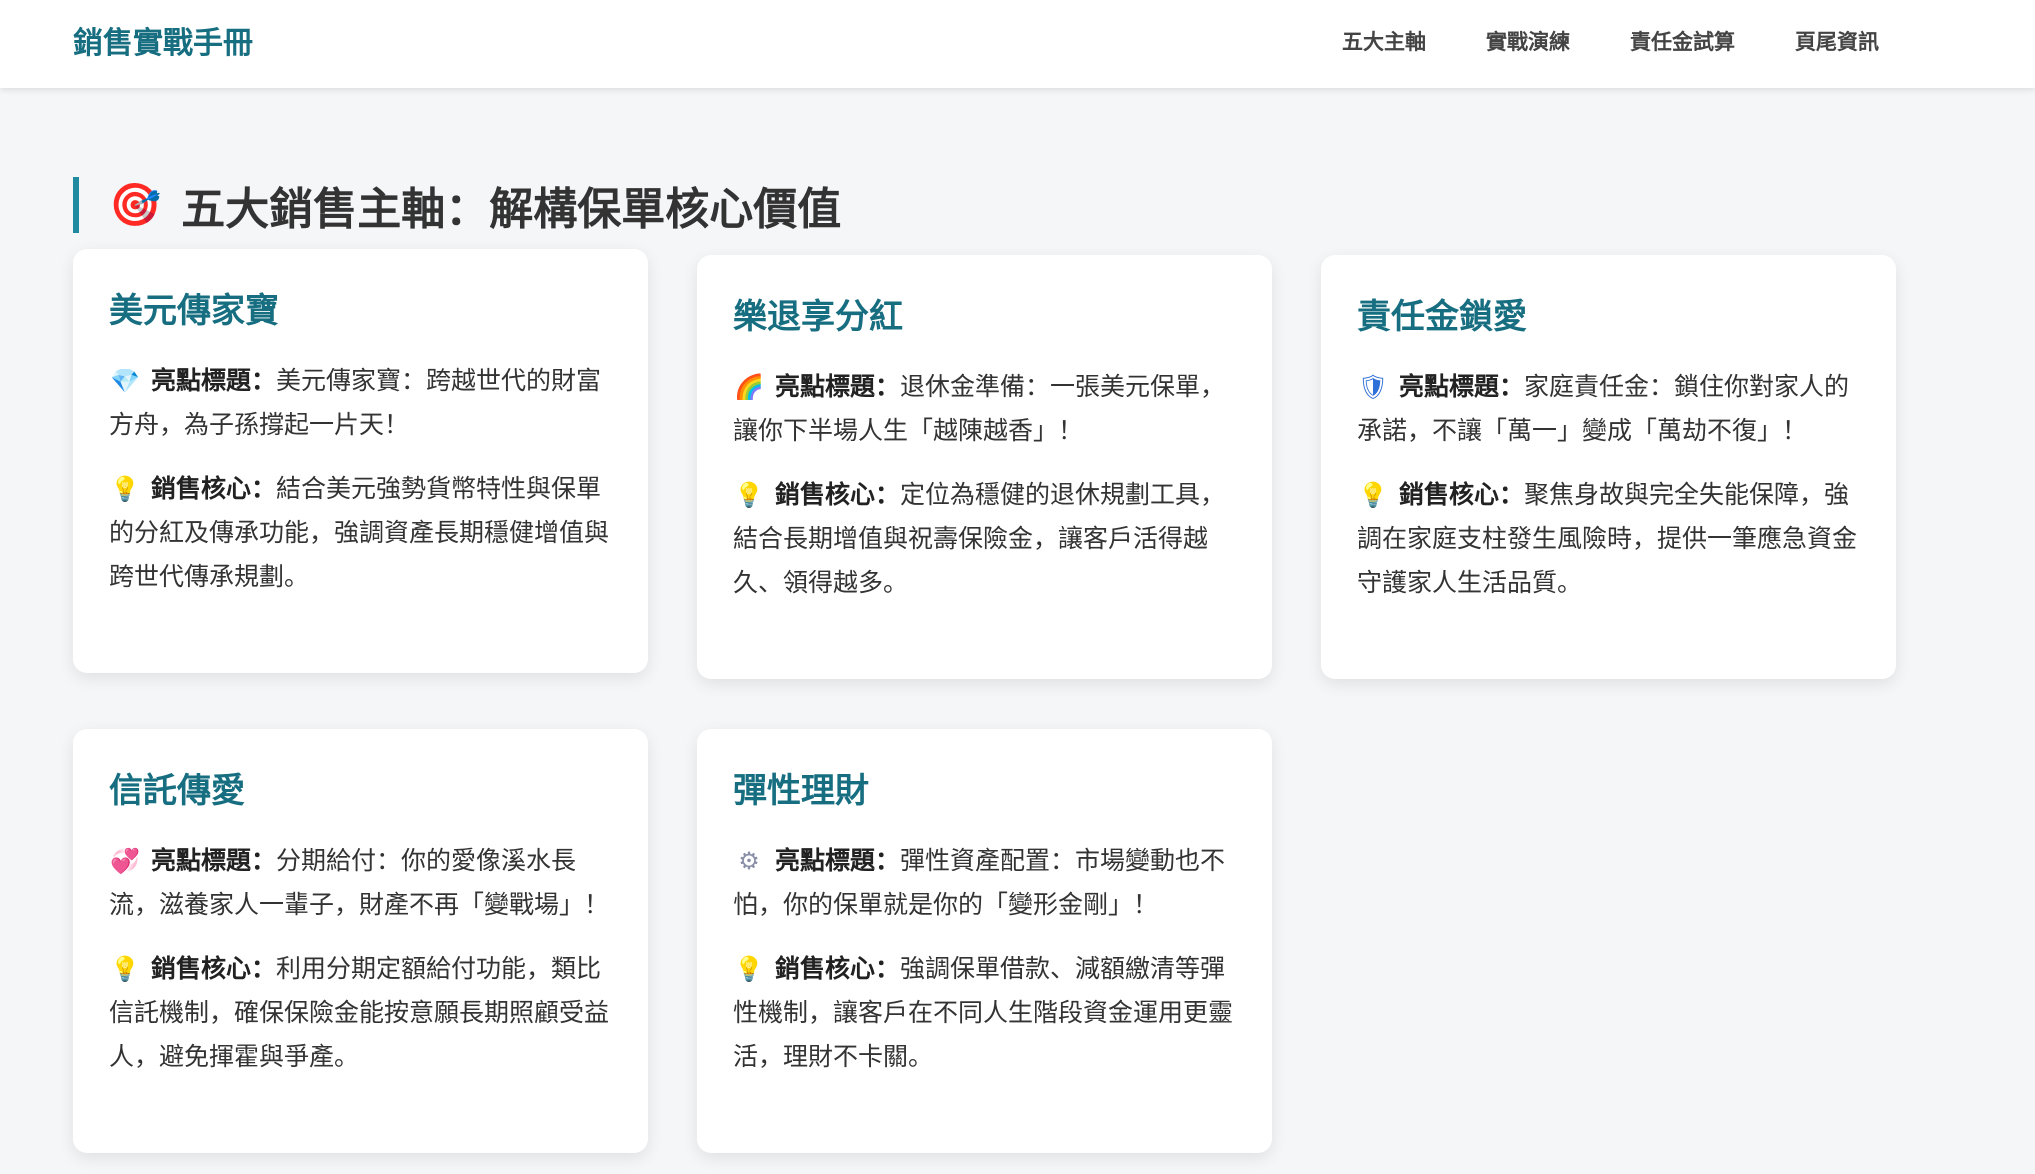  What do you see at coordinates (1608, 409) in the screenshot?
I see `card-highlight: 🛡 亮點標題：家庭責任金：鎖住你對家人的承諾，不讓「萬一」變成「萬劫不復」！` at bounding box center [1608, 409].